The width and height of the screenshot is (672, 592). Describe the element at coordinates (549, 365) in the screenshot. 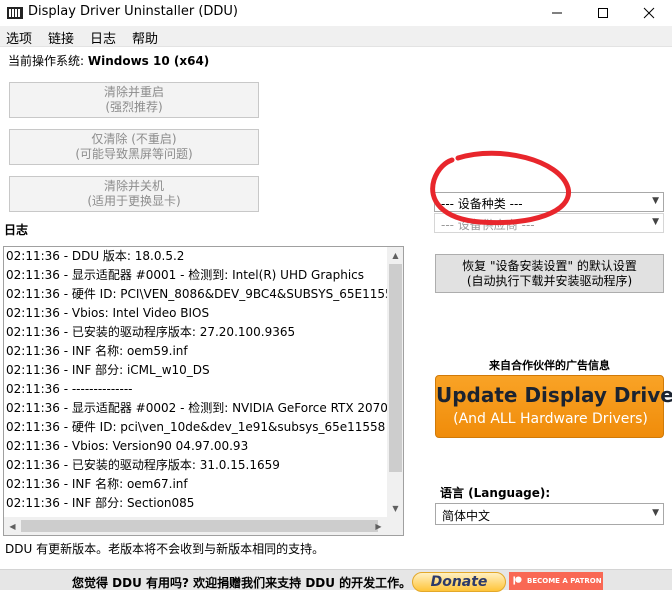

I see `ad-label: 来自合作伙伴的广告信息` at that location.